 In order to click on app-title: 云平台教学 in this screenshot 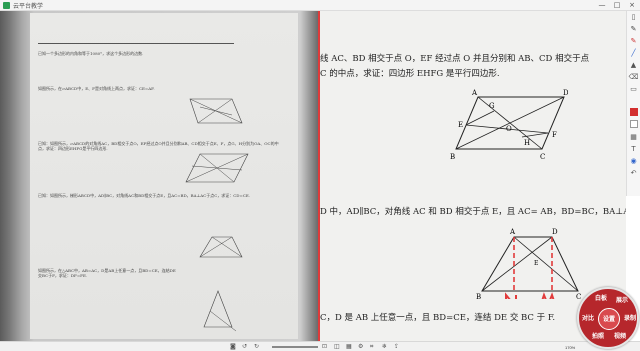, I will do `click(28, 6)`.